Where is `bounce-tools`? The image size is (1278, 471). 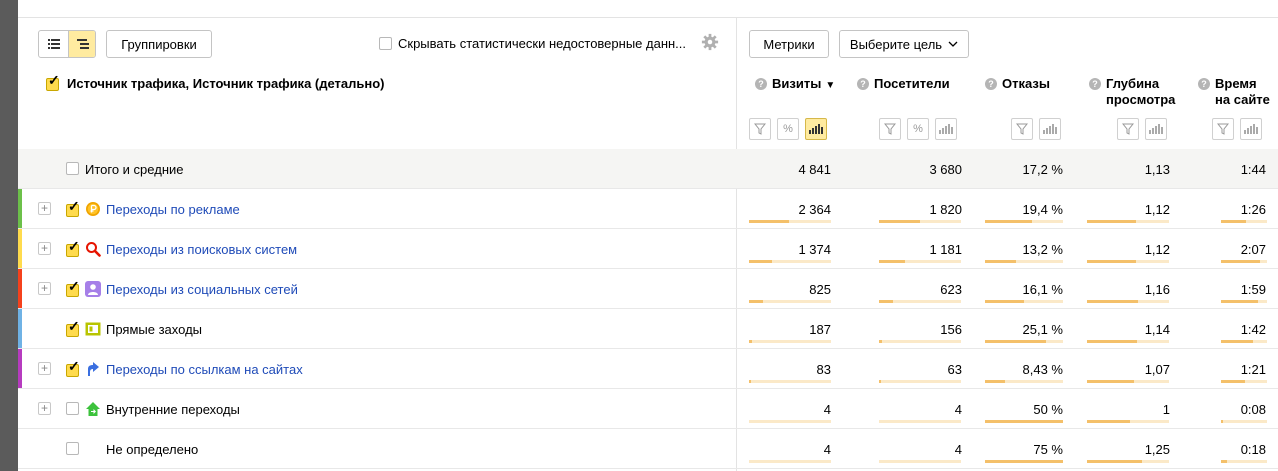
bounce-tools is located at coordinates (1036, 129).